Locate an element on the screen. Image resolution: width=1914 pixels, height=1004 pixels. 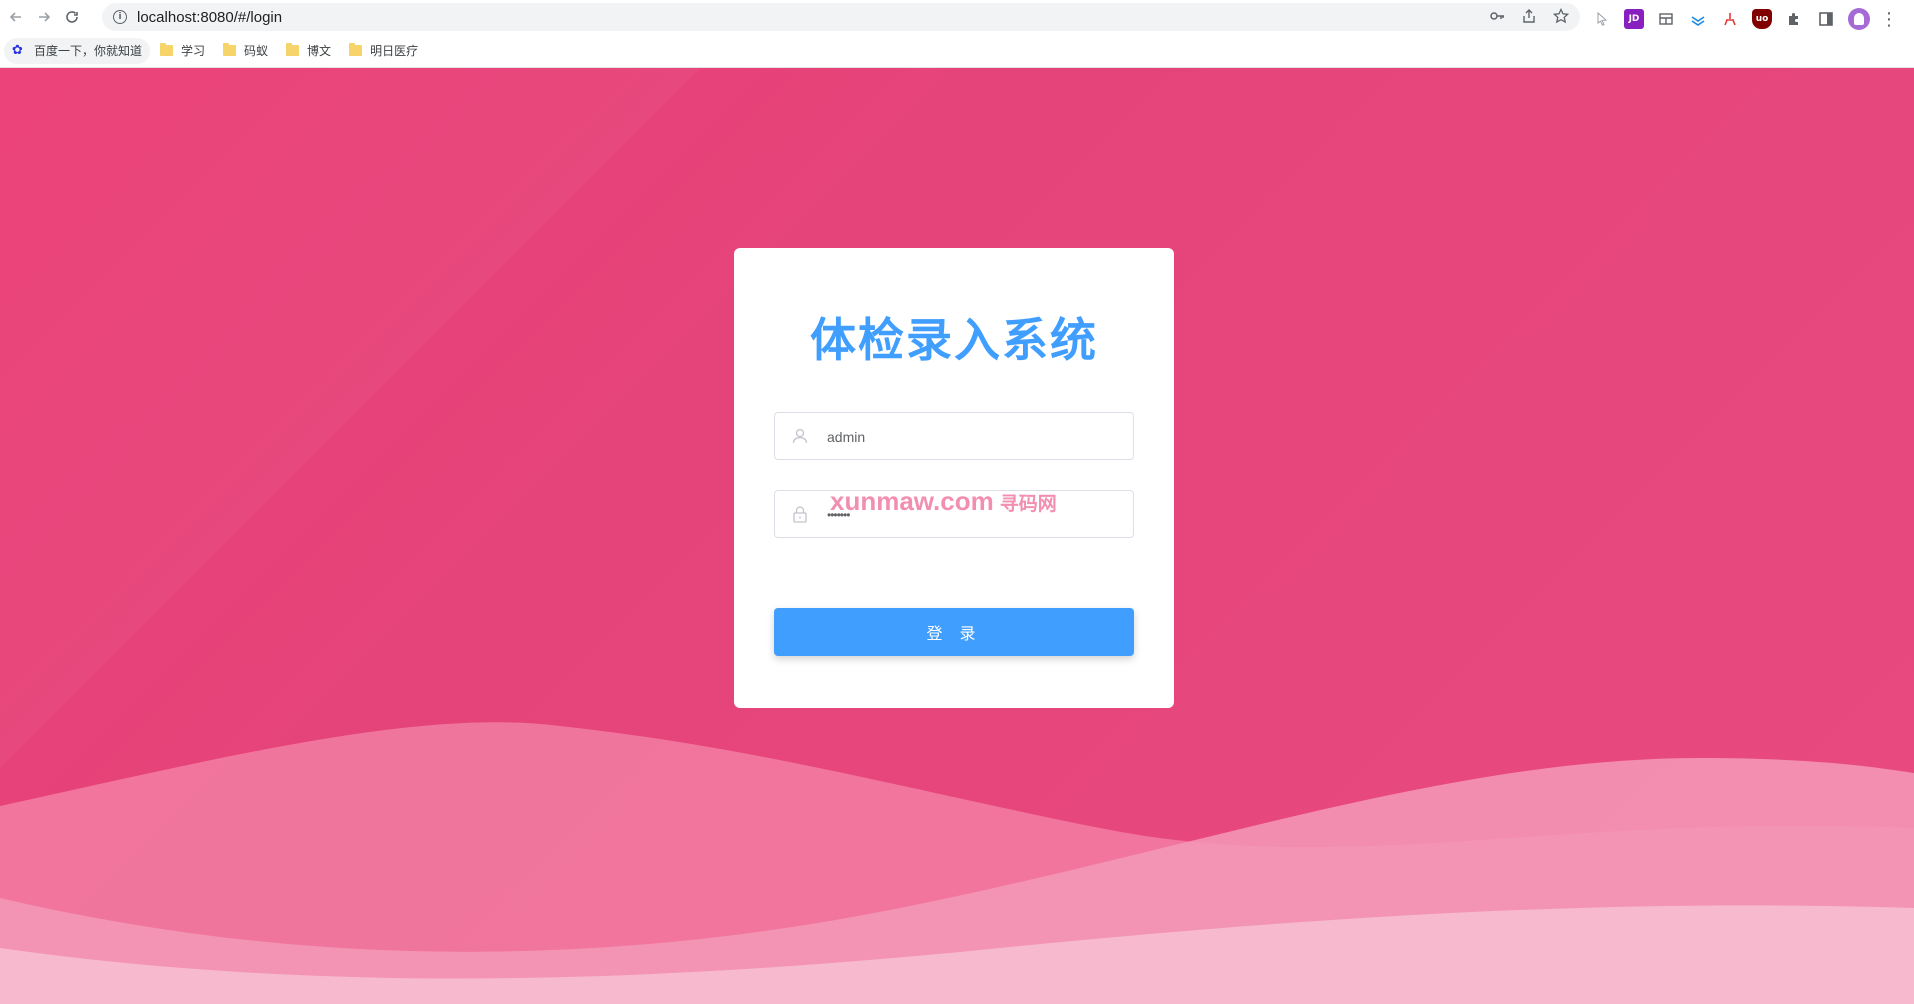
login-card: 体检录入系统 xunmaw.com寻码网 登 录 is located at coordinates (954, 478).